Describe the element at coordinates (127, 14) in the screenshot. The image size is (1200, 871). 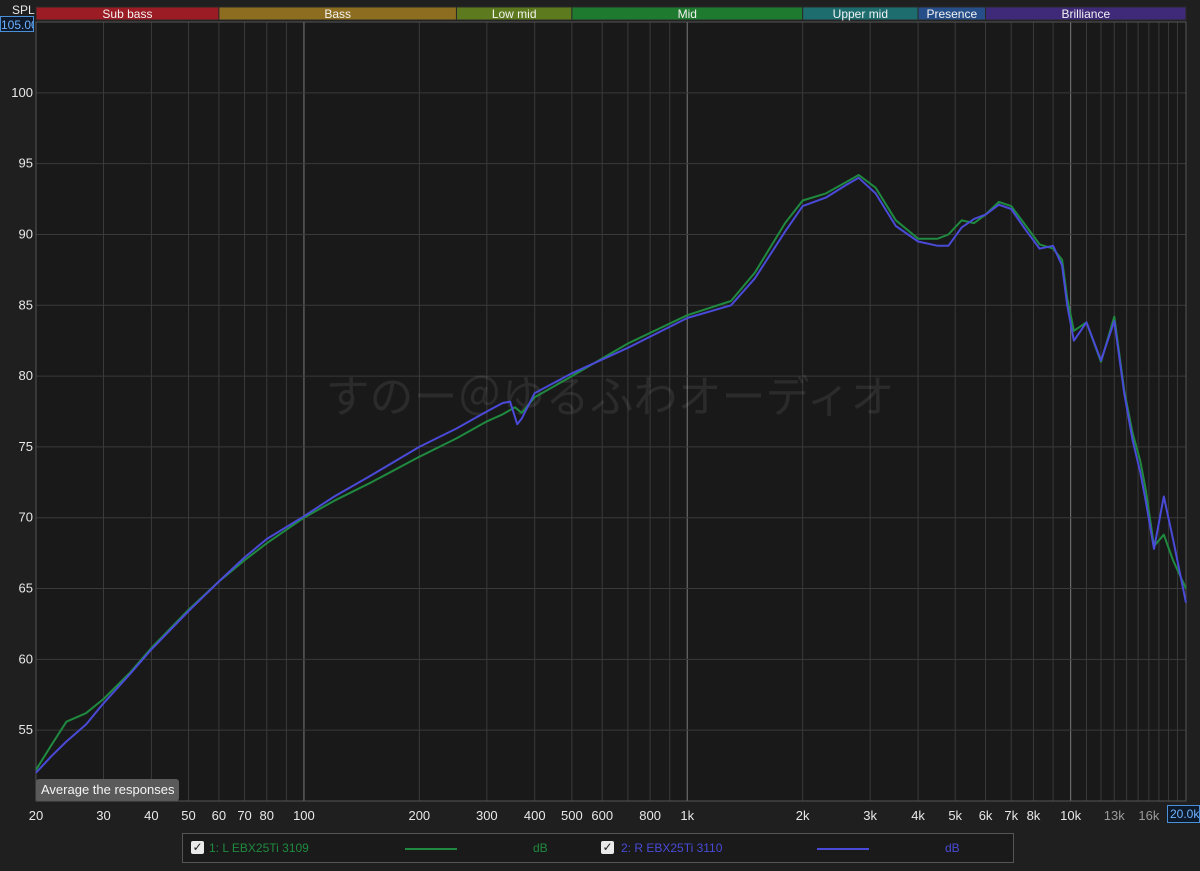
I see `band-label-0: Sub bass` at that location.